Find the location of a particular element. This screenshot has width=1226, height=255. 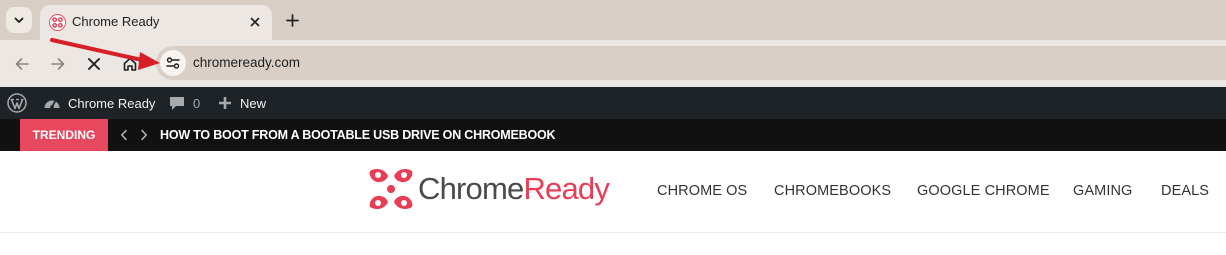

arrow-left-icon is located at coordinates (22, 64).